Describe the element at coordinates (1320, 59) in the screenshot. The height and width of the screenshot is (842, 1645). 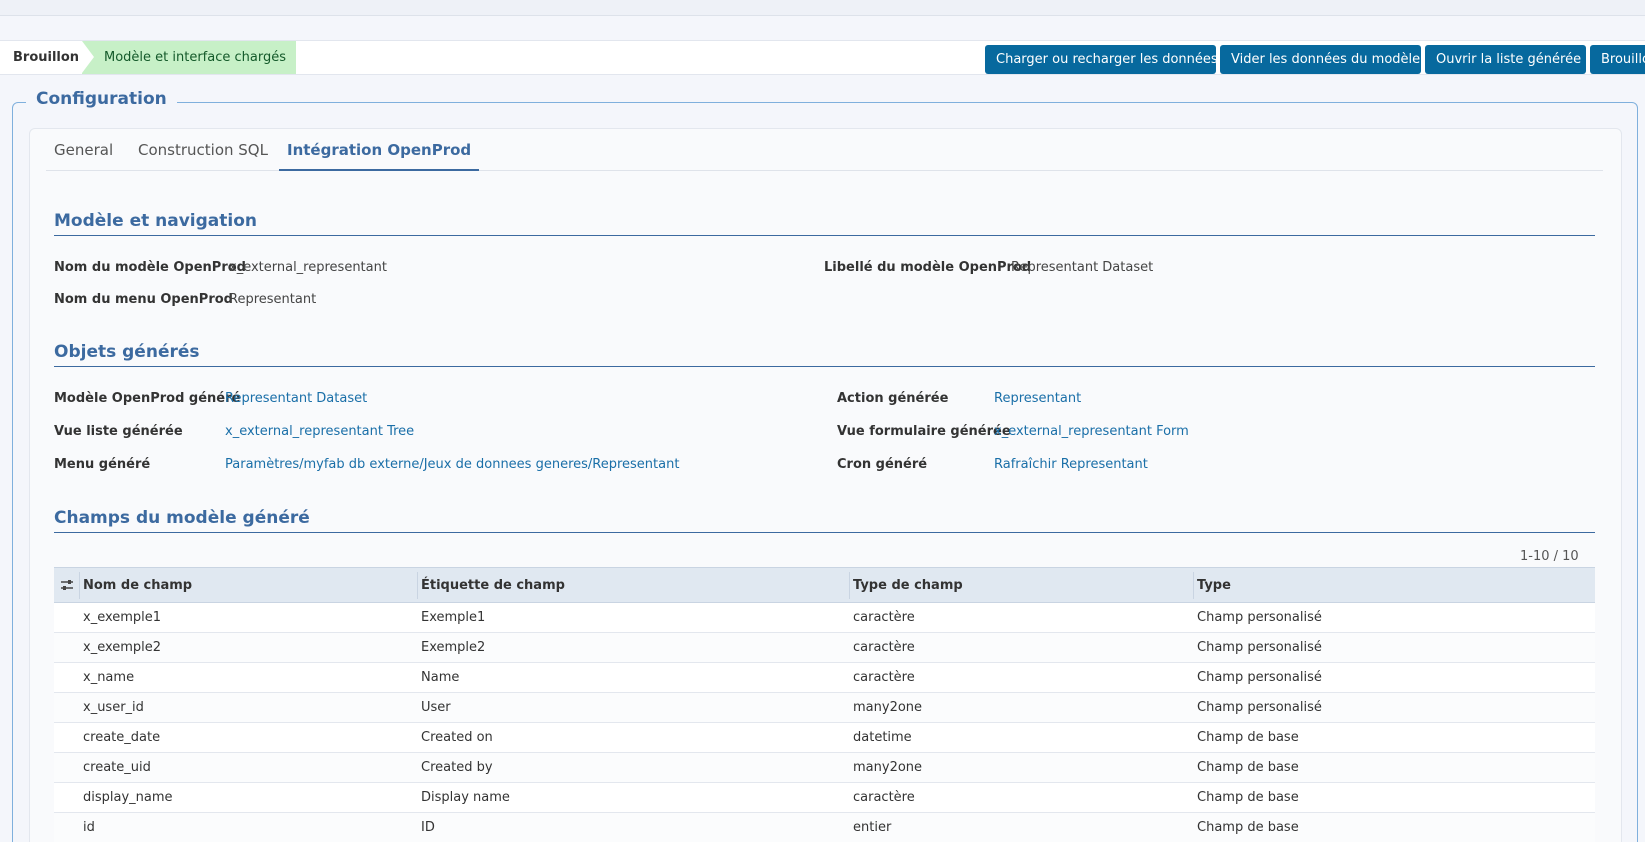
I see `clear-data-button: Vider les données du modèle` at that location.